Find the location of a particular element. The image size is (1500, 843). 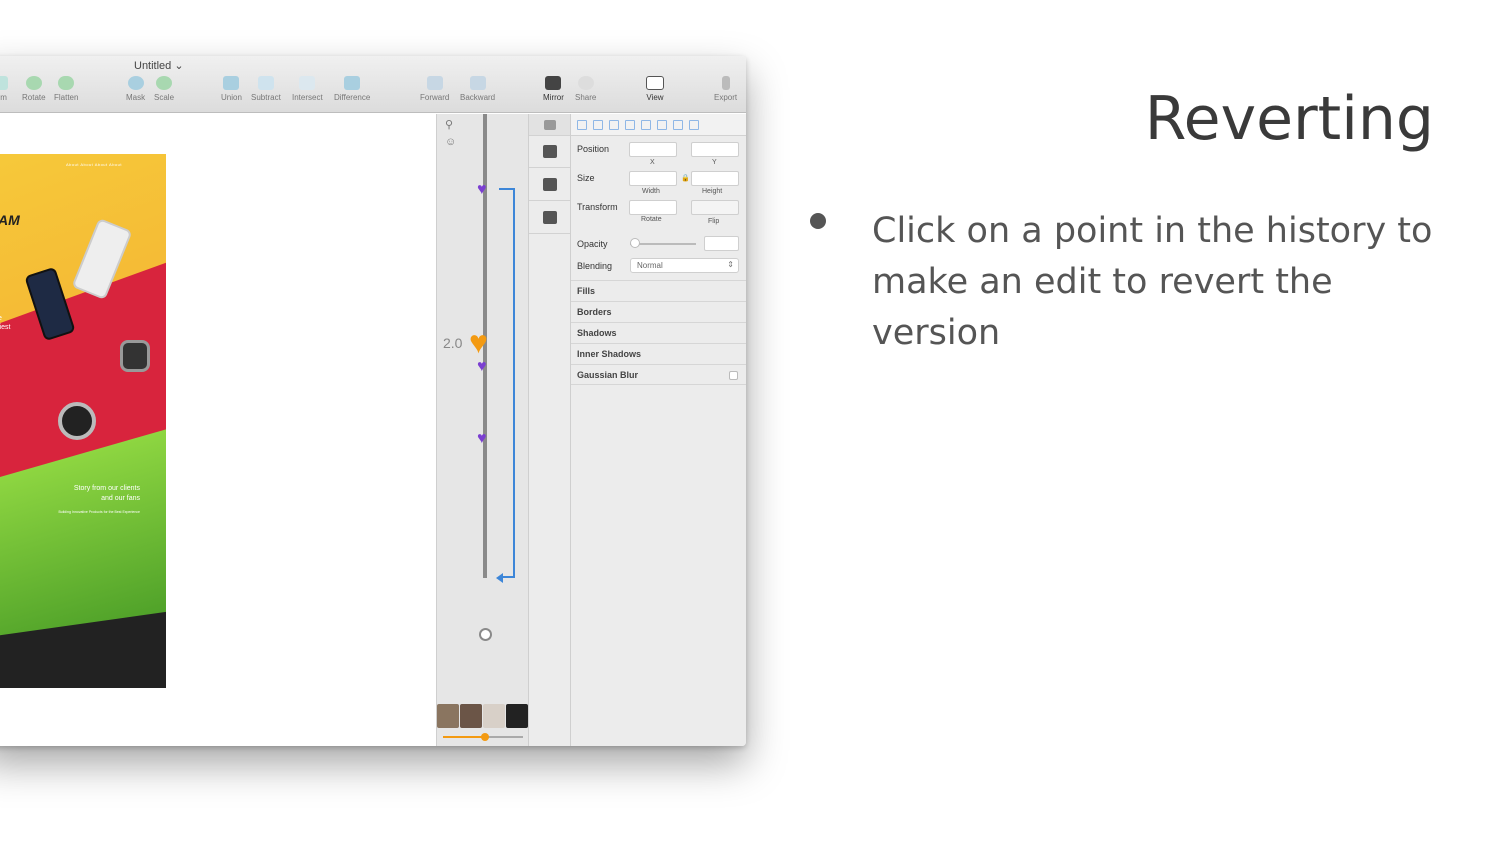

height-field is located at coordinates (715, 178).